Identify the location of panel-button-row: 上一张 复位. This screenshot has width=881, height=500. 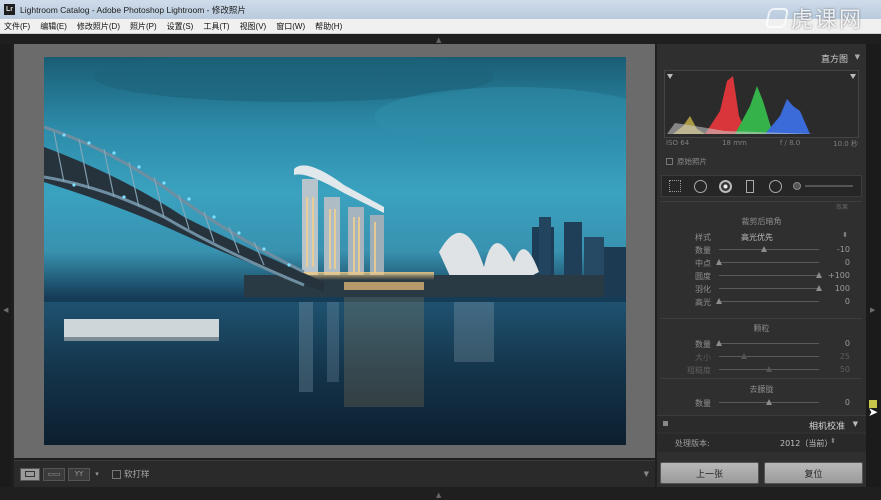
(761, 473).